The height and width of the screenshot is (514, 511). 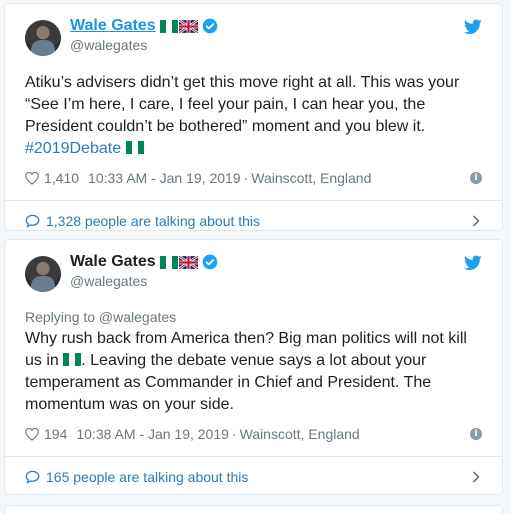 What do you see at coordinates (153, 220) in the screenshot?
I see `talking-about-text: 1,328 people are talking about this` at bounding box center [153, 220].